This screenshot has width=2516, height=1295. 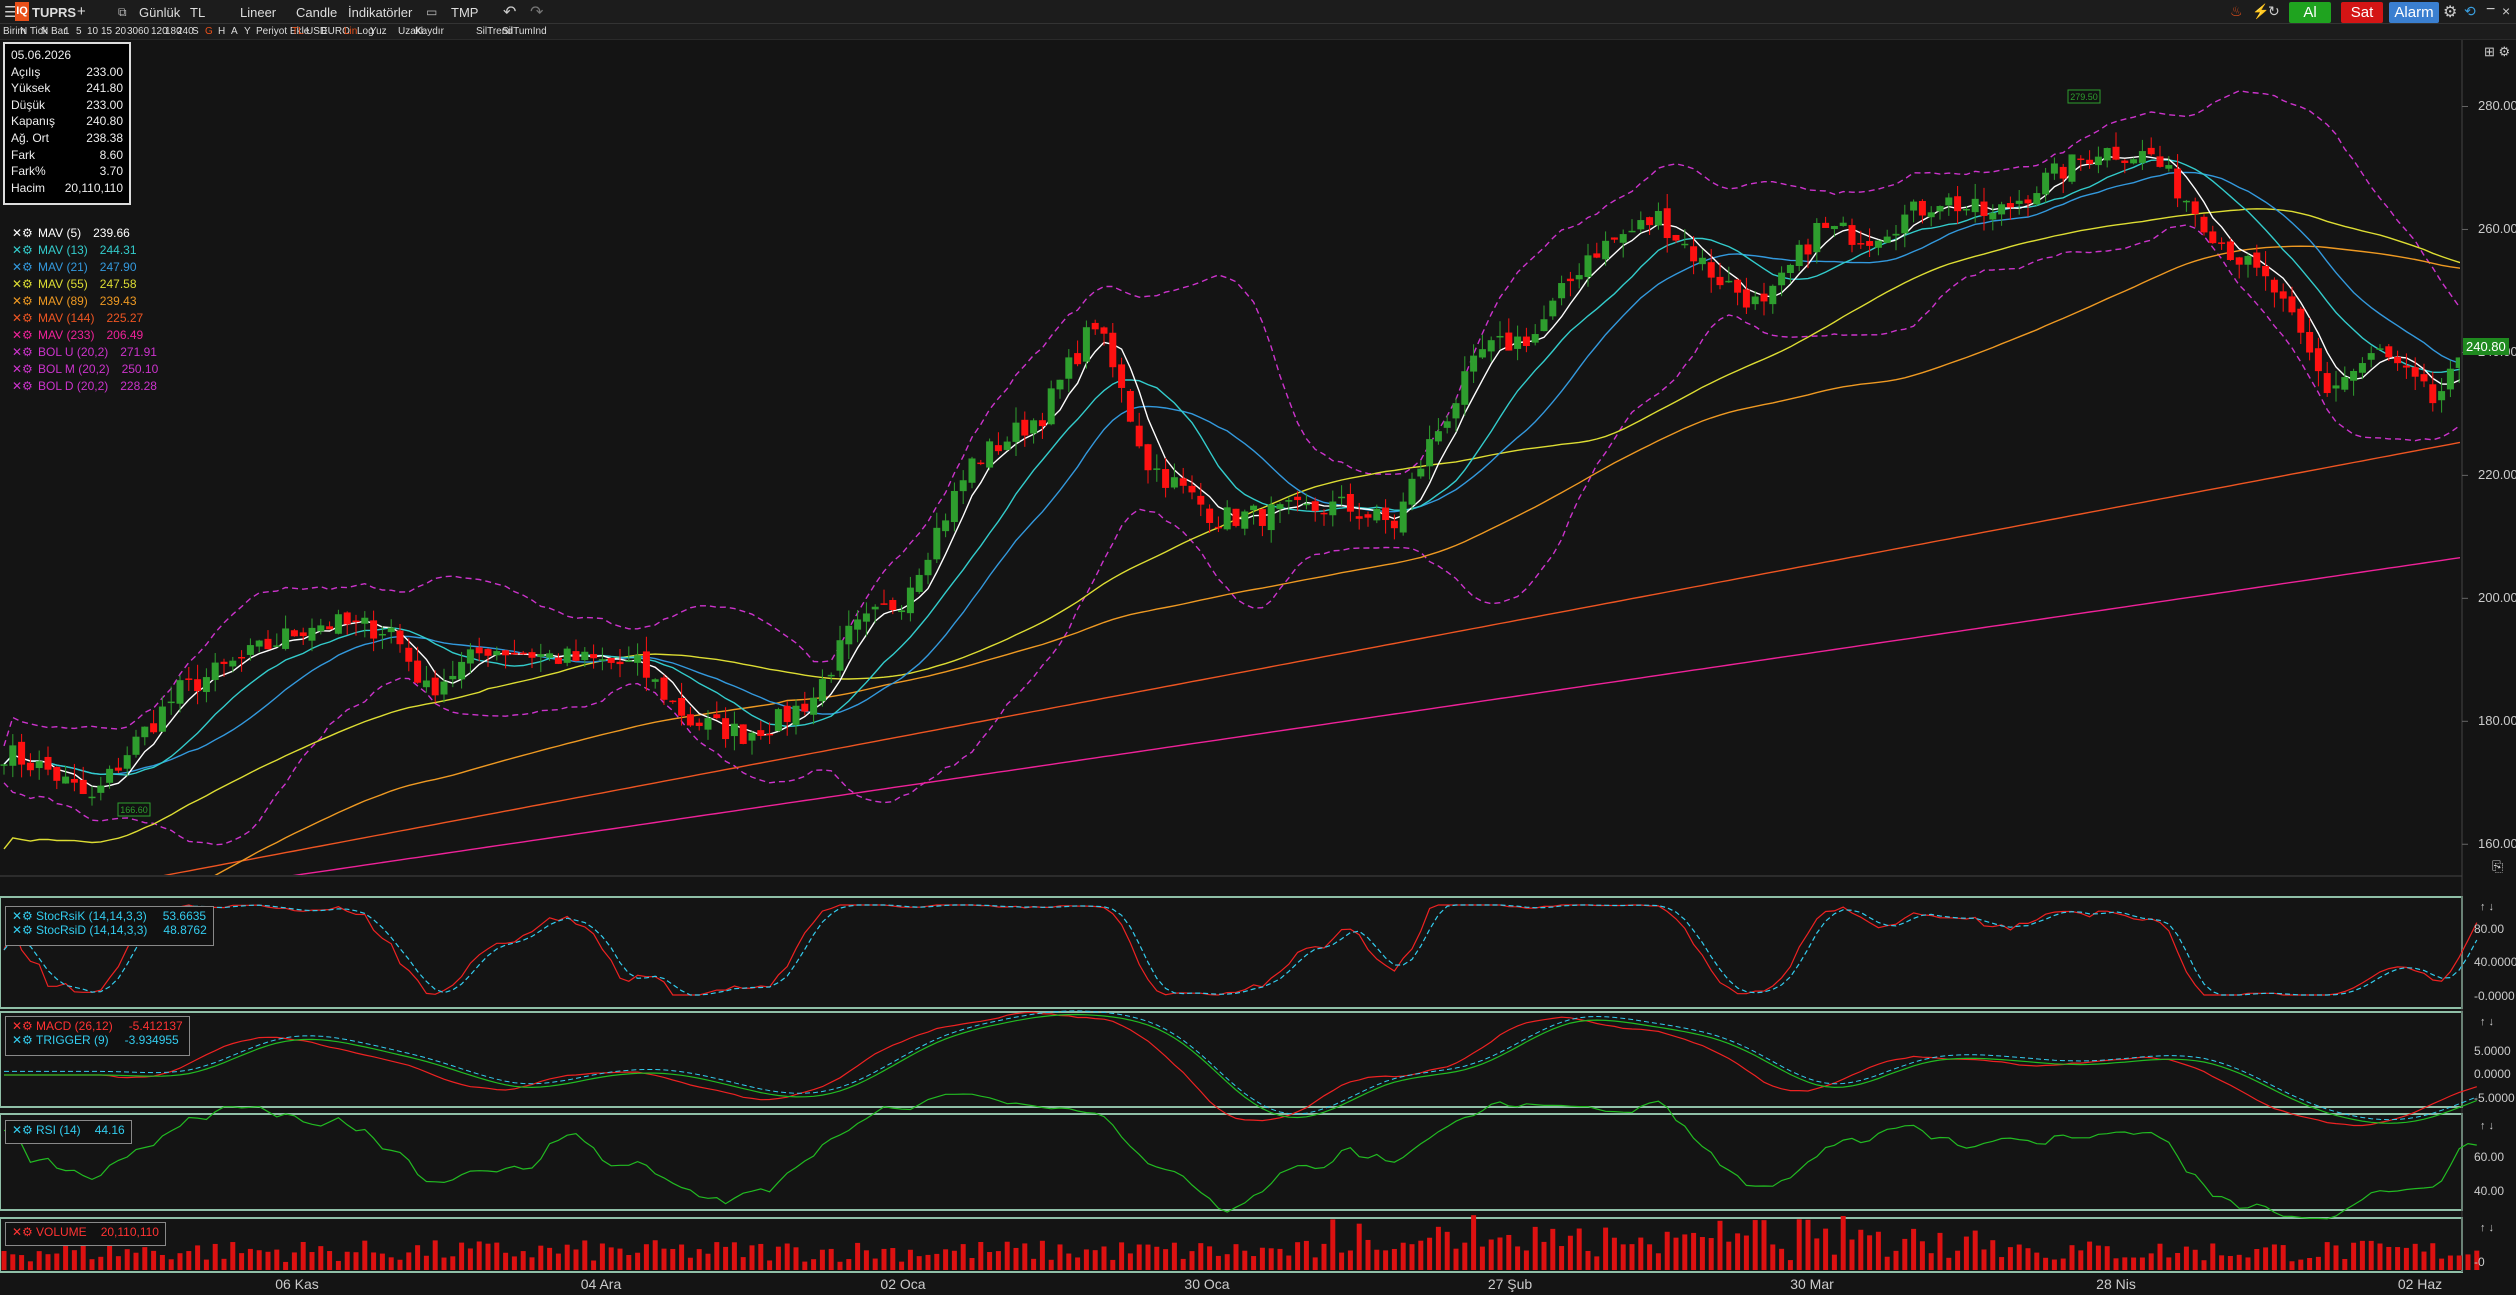 What do you see at coordinates (67, 188) in the screenshot?
I see `ohlc-row: Hacim 20,110,110` at bounding box center [67, 188].